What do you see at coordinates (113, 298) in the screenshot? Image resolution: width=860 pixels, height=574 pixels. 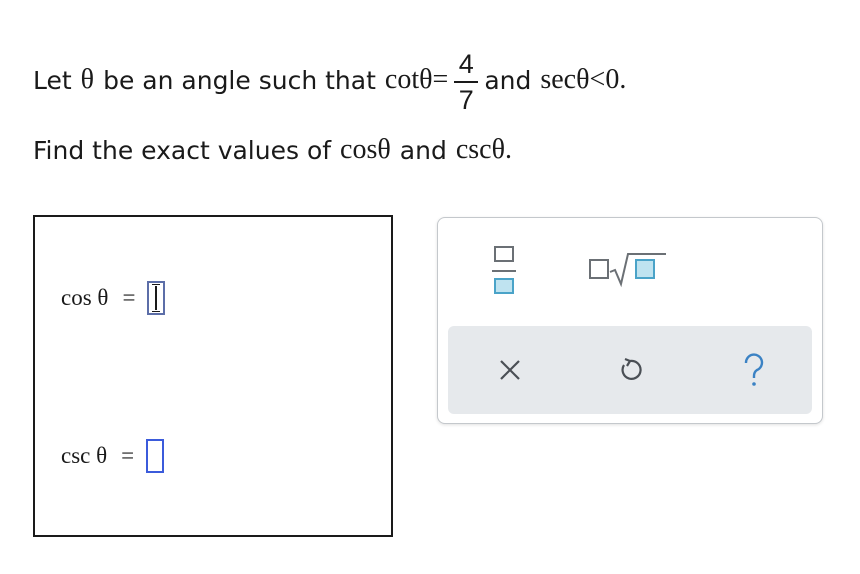 I see `cos-answer-row: cos θ =` at bounding box center [113, 298].